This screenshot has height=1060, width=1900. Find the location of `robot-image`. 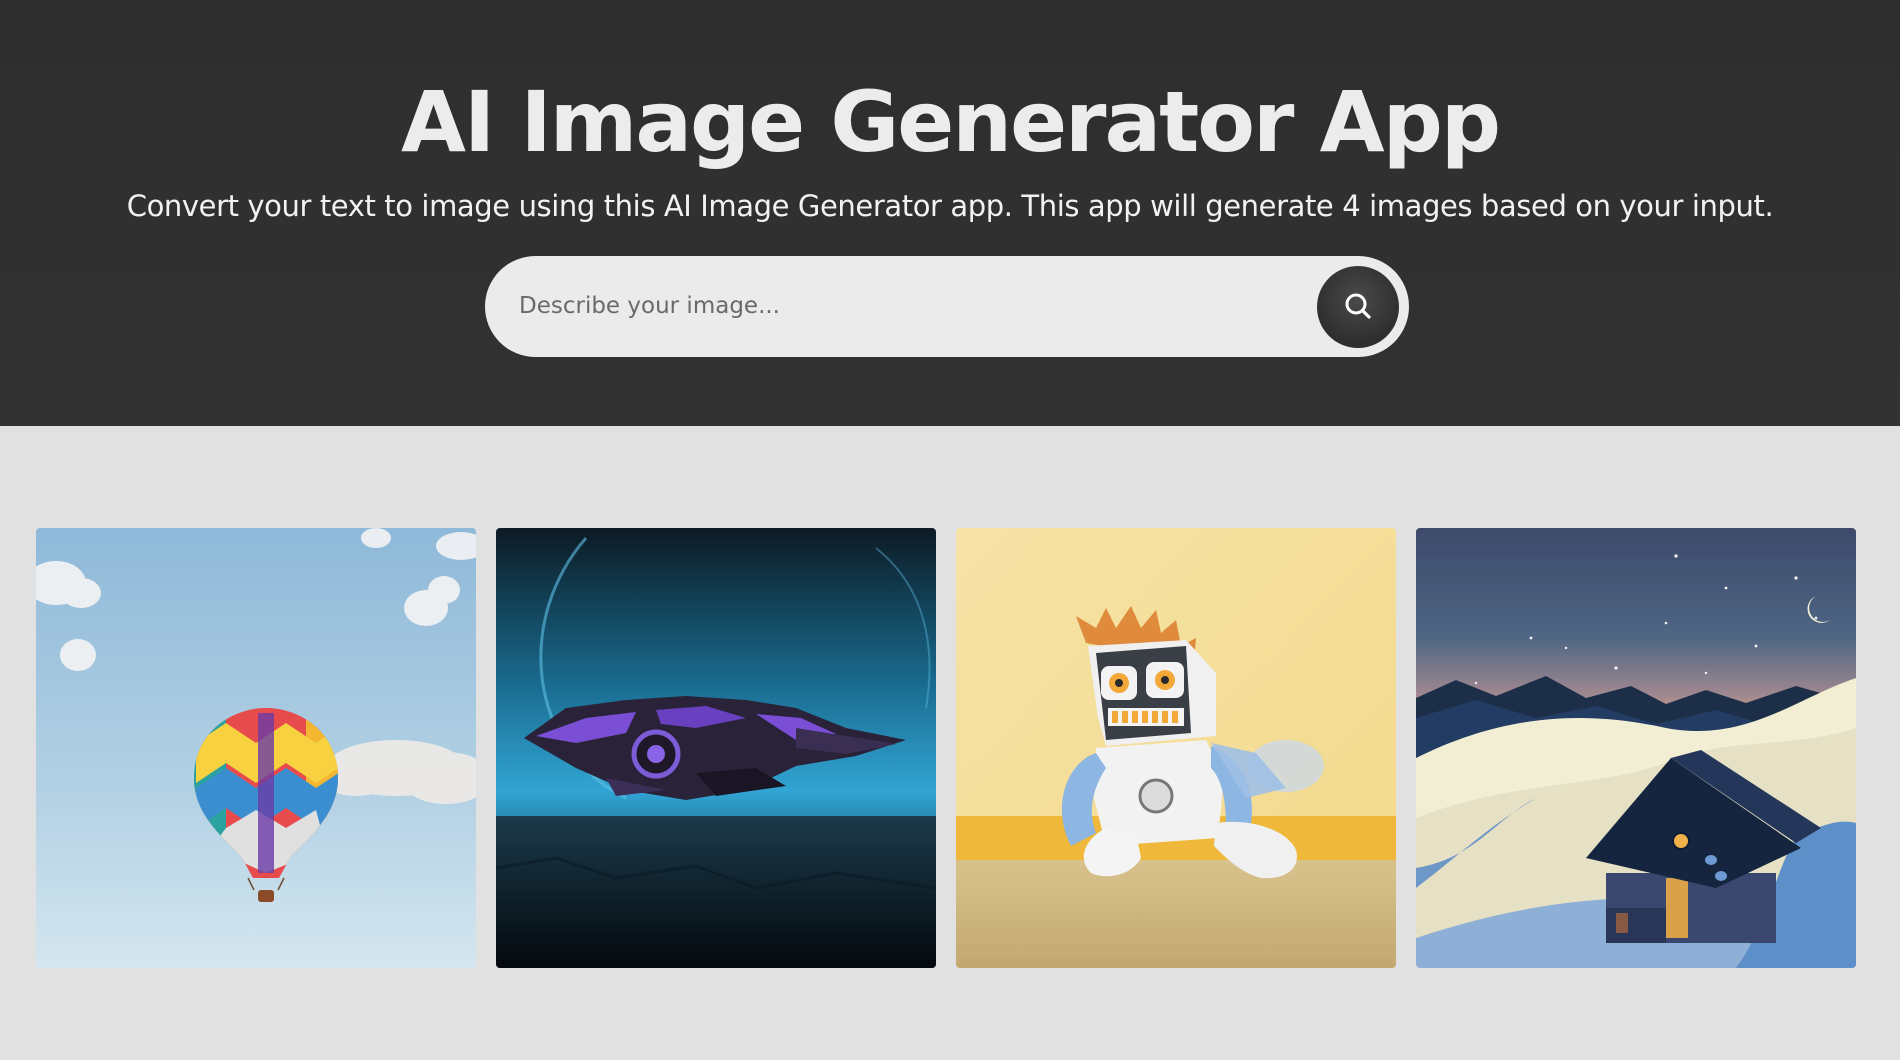

robot-image is located at coordinates (1176, 748).